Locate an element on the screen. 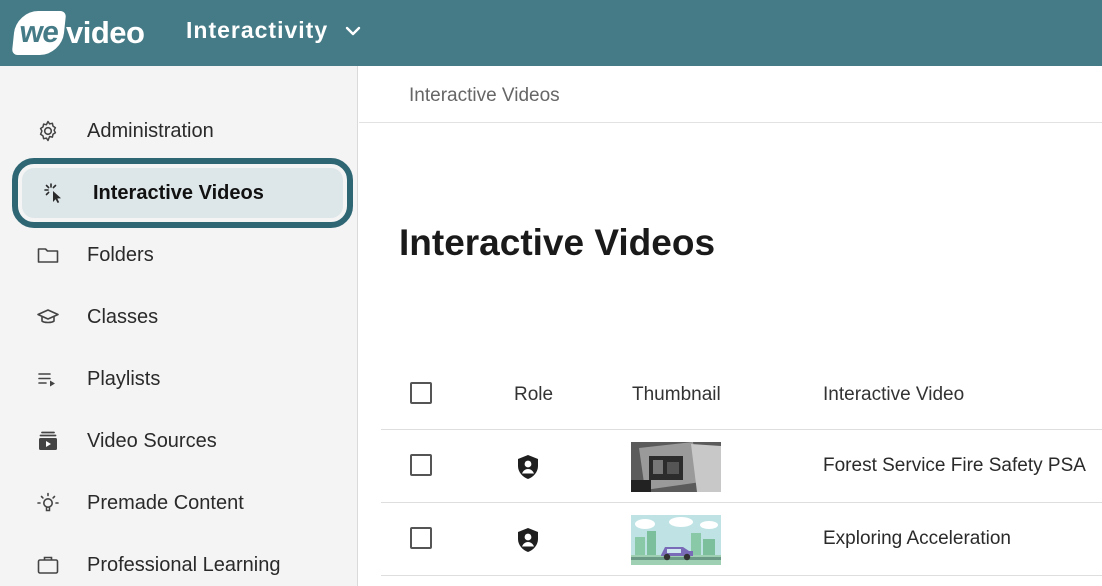 The height and width of the screenshot is (586, 1102). chevron-down-icon is located at coordinates (353, 30).